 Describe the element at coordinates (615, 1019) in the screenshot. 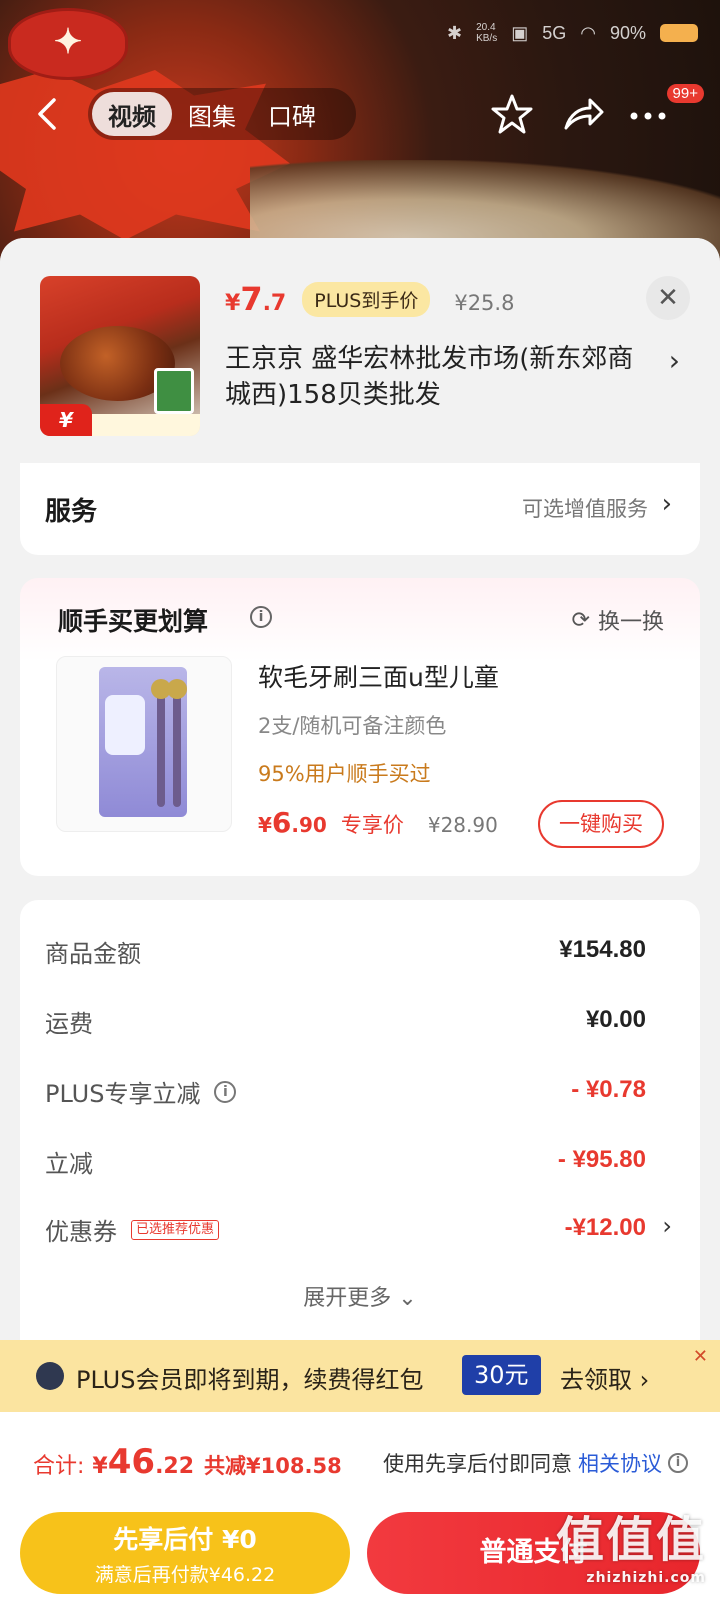

I see `summary-value: ¥0.00` at that location.